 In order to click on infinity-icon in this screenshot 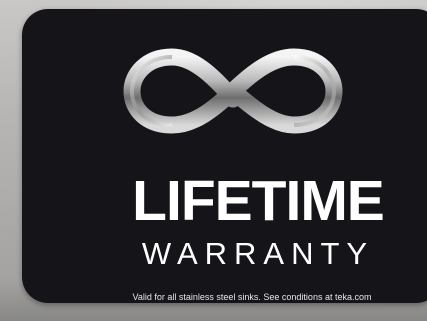, I will do `click(233, 91)`.